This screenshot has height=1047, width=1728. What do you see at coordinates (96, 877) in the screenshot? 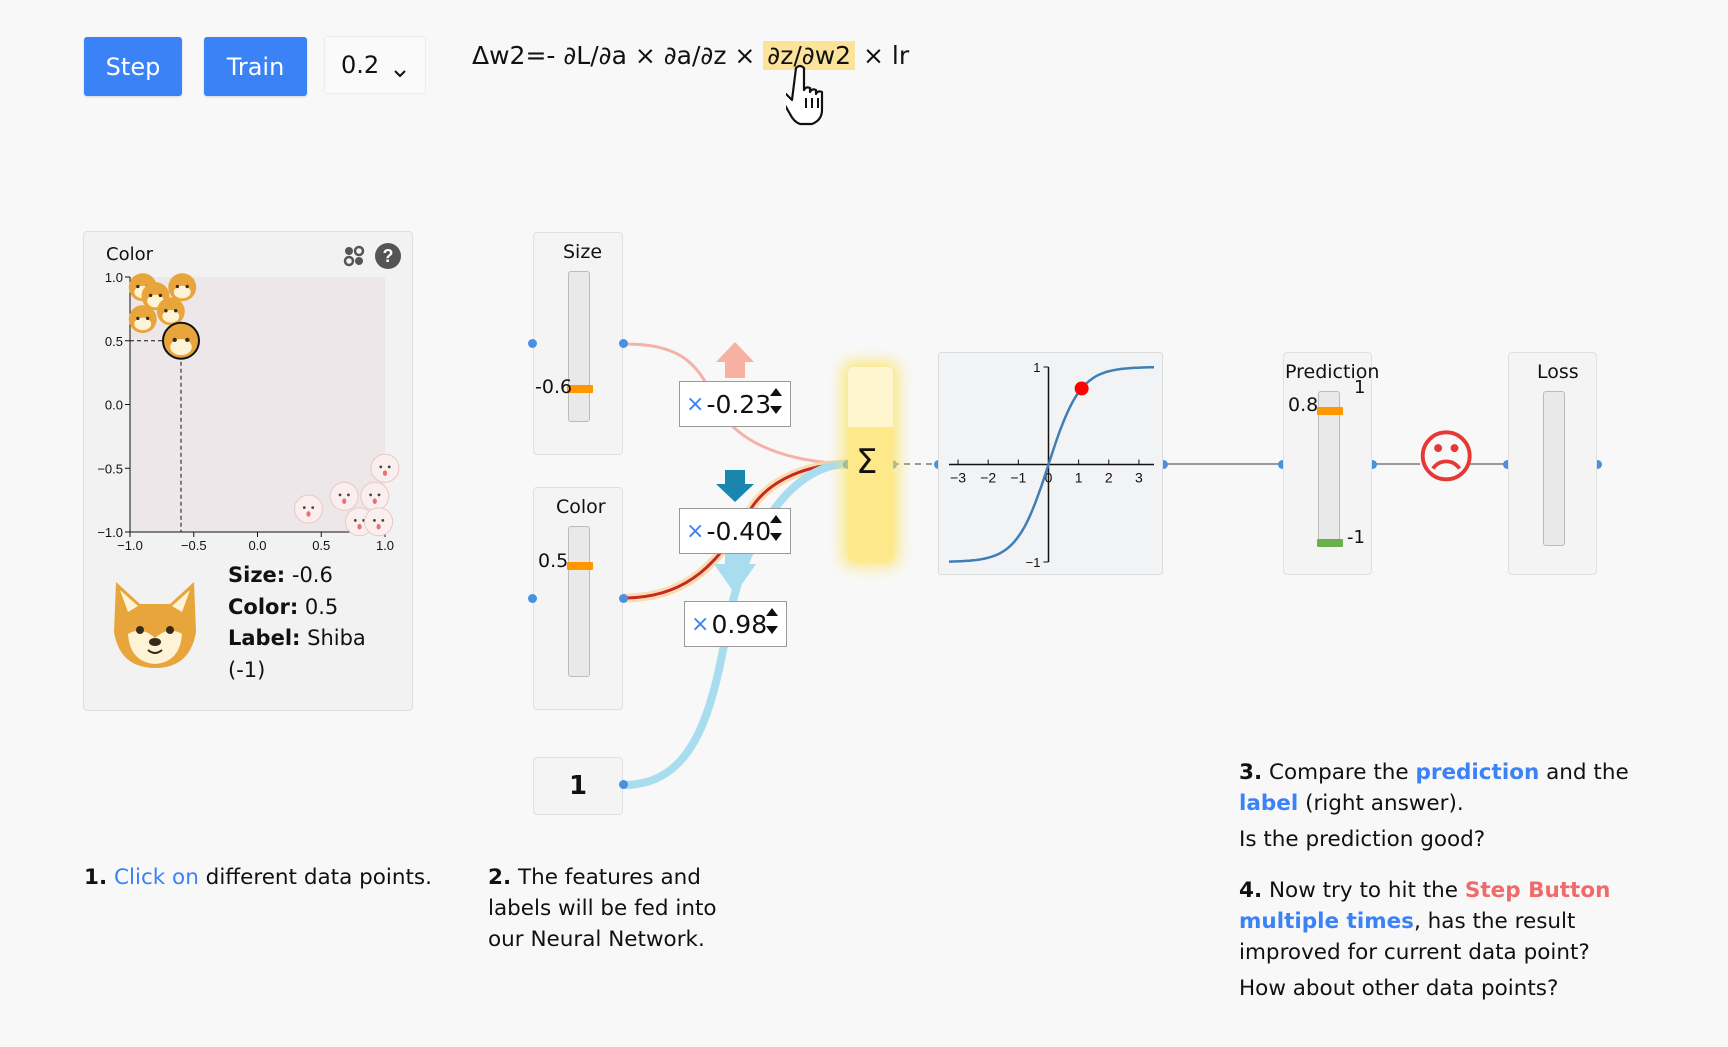
I see `step-1-number: 1.` at bounding box center [96, 877].